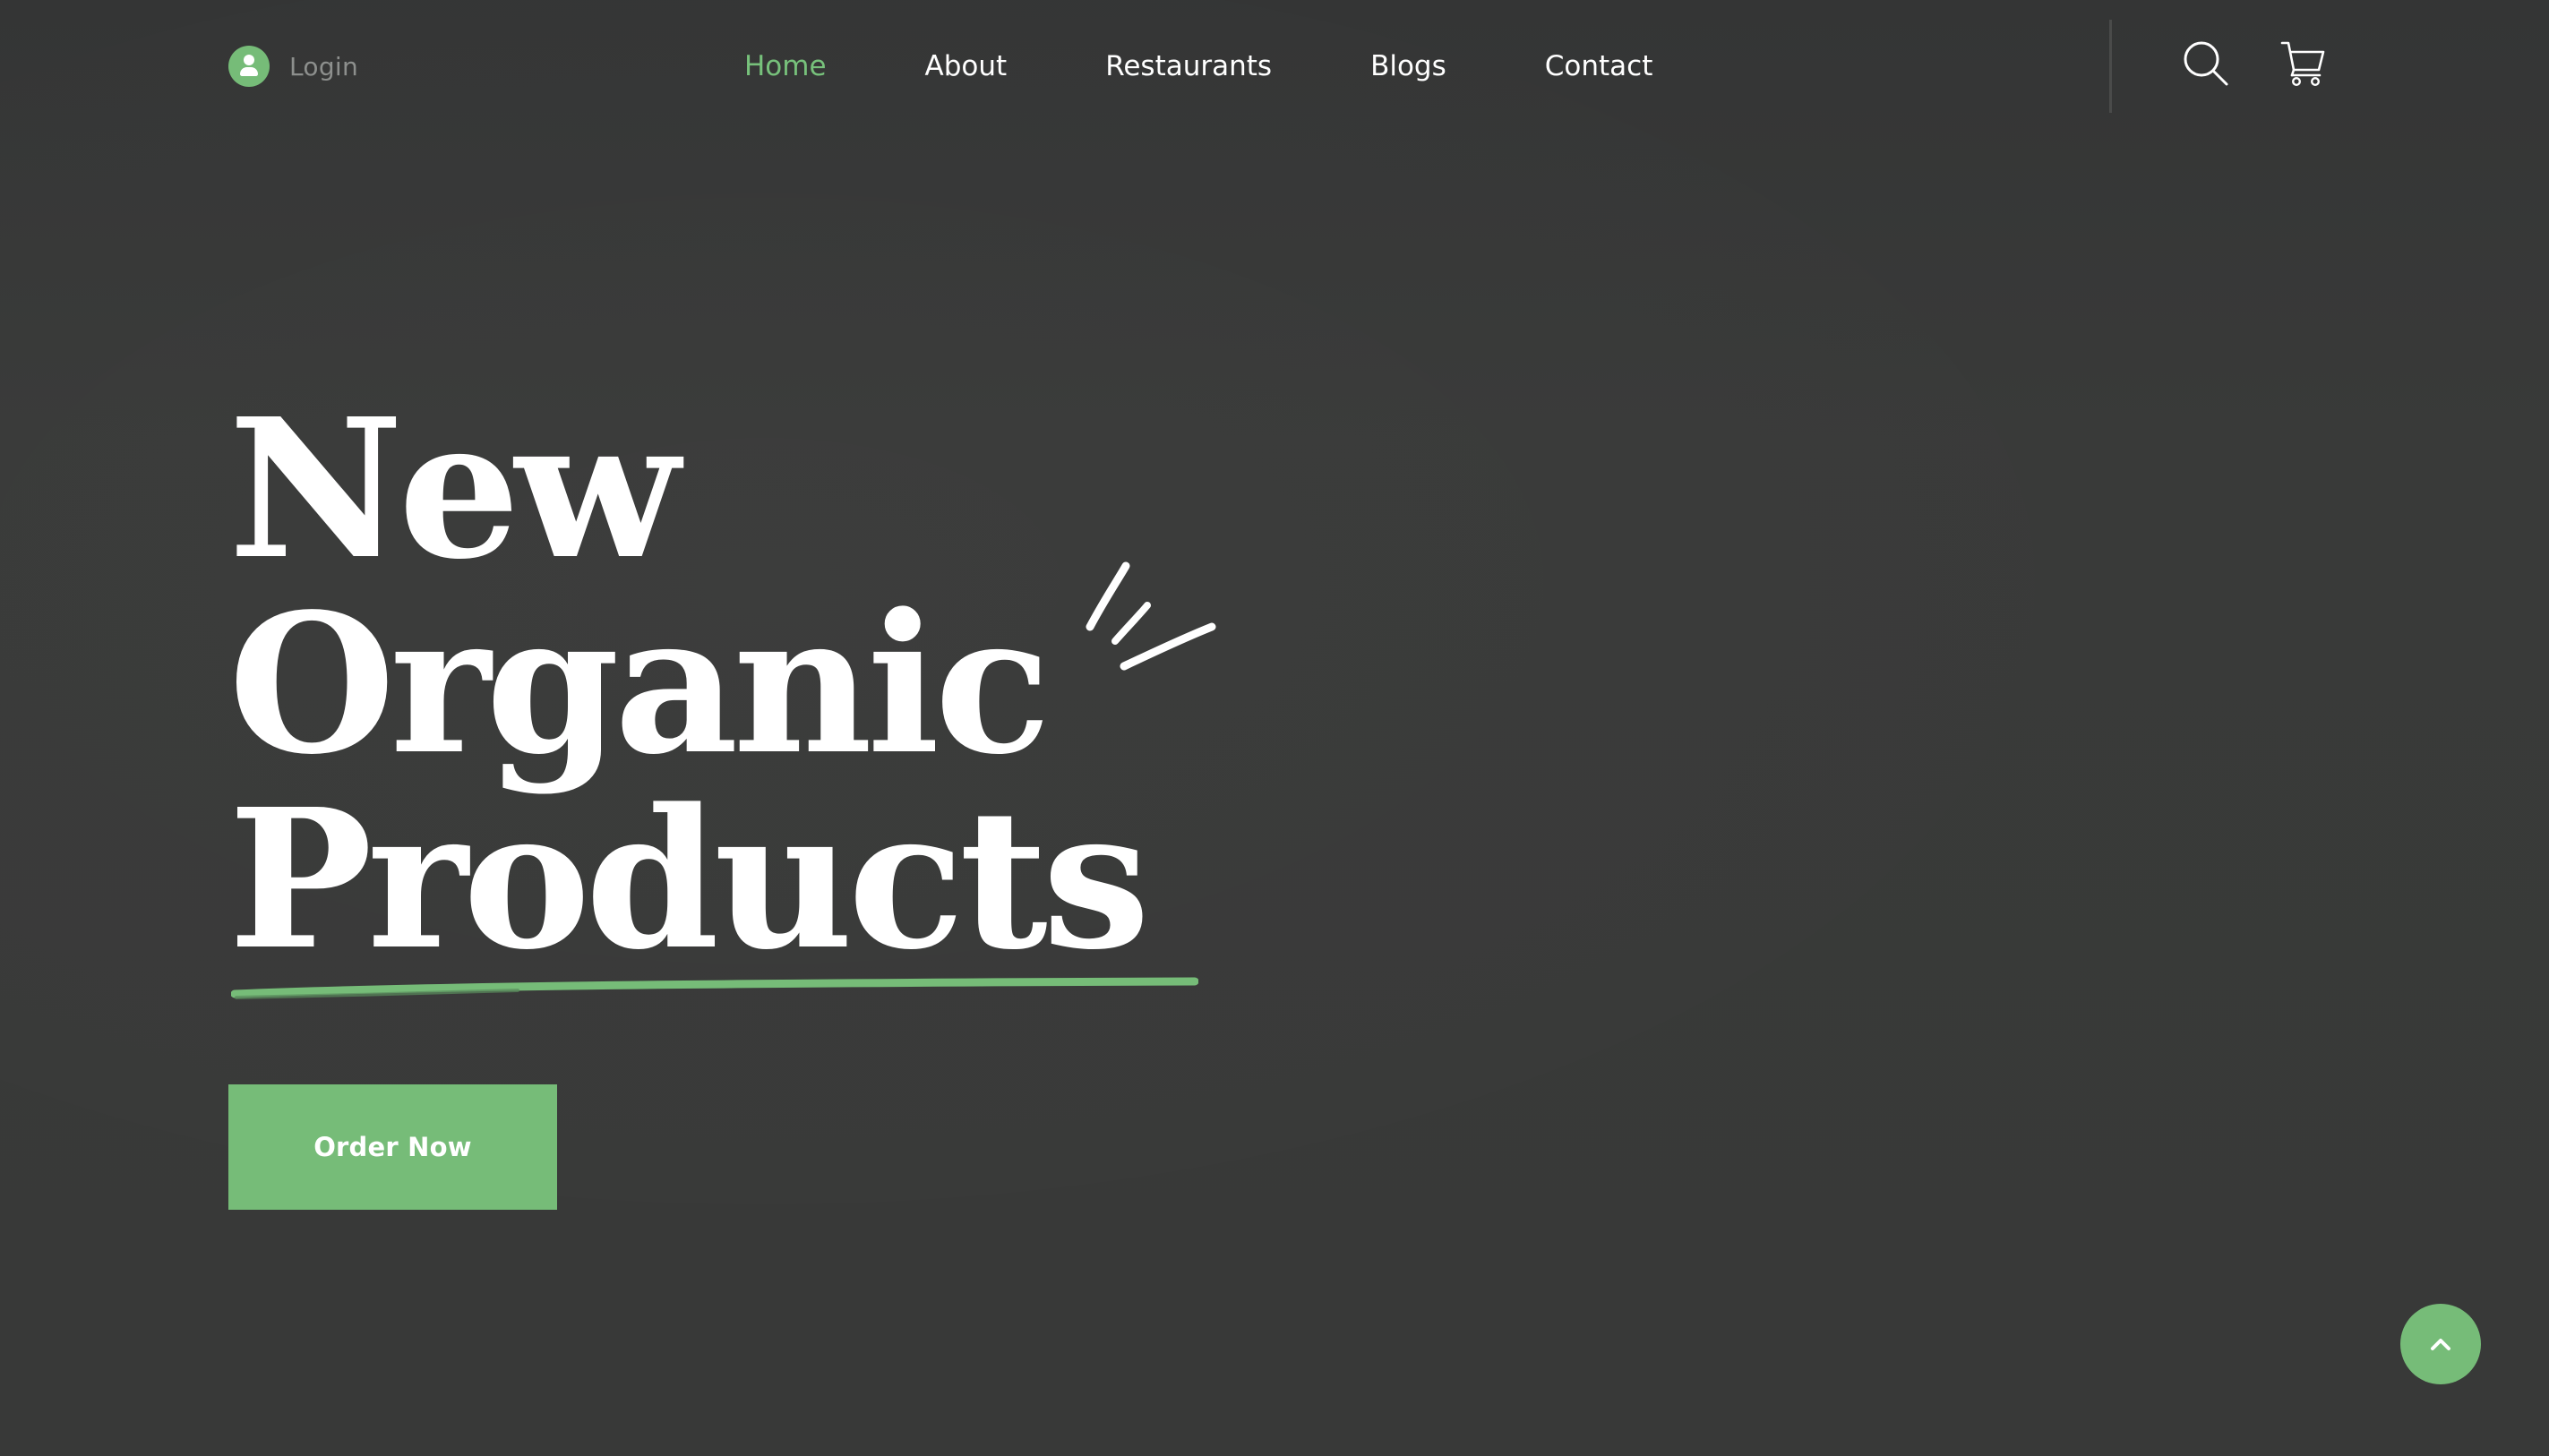  What do you see at coordinates (714, 988) in the screenshot?
I see `title-underline-brush` at bounding box center [714, 988].